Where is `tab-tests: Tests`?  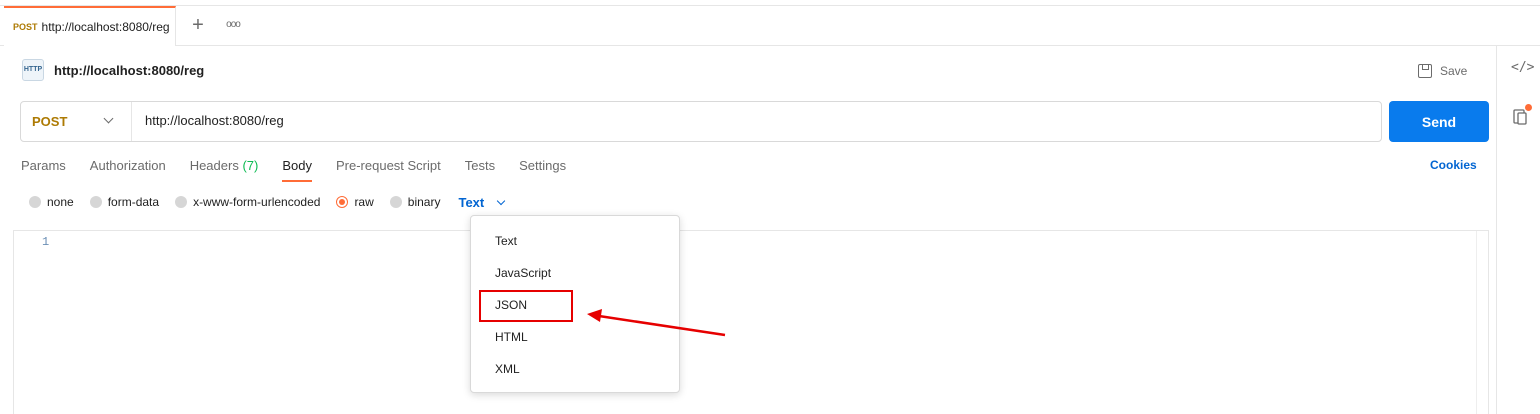 tab-tests: Tests is located at coordinates (480, 169).